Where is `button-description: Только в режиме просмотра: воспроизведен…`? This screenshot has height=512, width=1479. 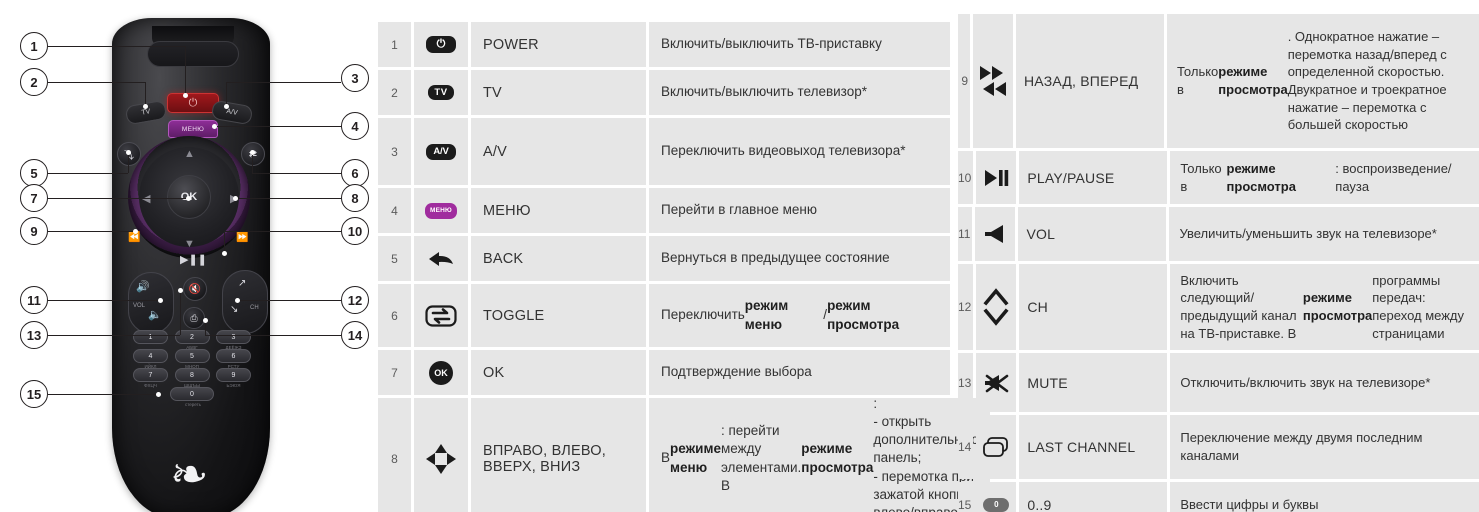 button-description: Только в режиме просмотра: воспроизведен… is located at coordinates (1324, 177).